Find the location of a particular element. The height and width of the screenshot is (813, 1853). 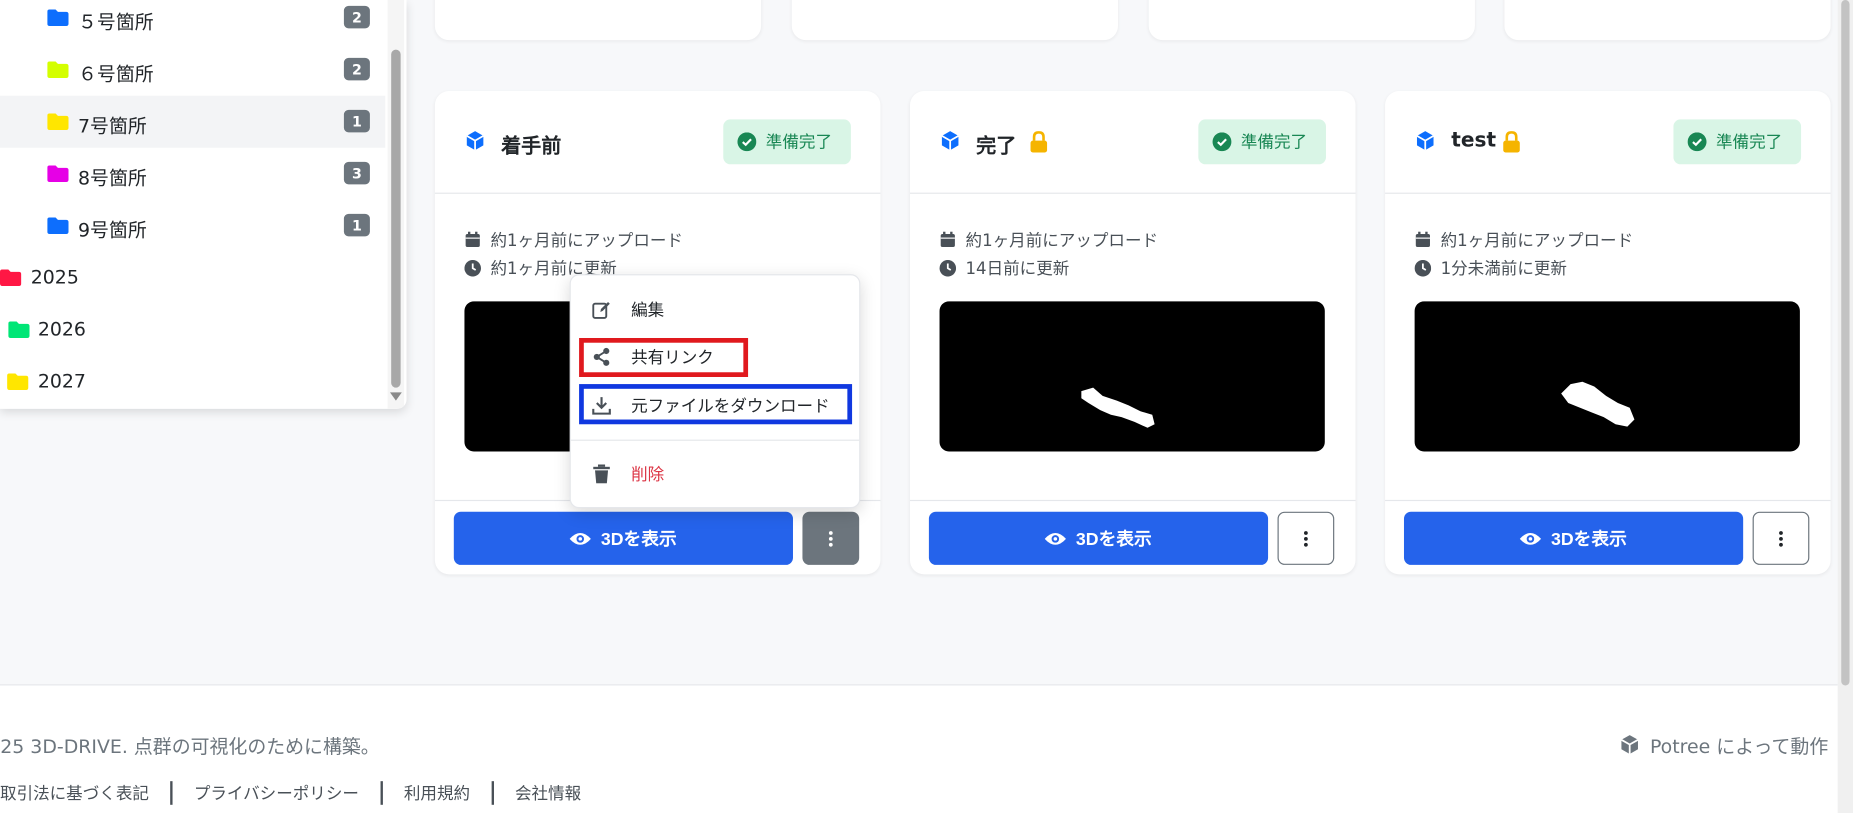

footer-link-privacy: プライバシーポリシー is located at coordinates (276, 793).